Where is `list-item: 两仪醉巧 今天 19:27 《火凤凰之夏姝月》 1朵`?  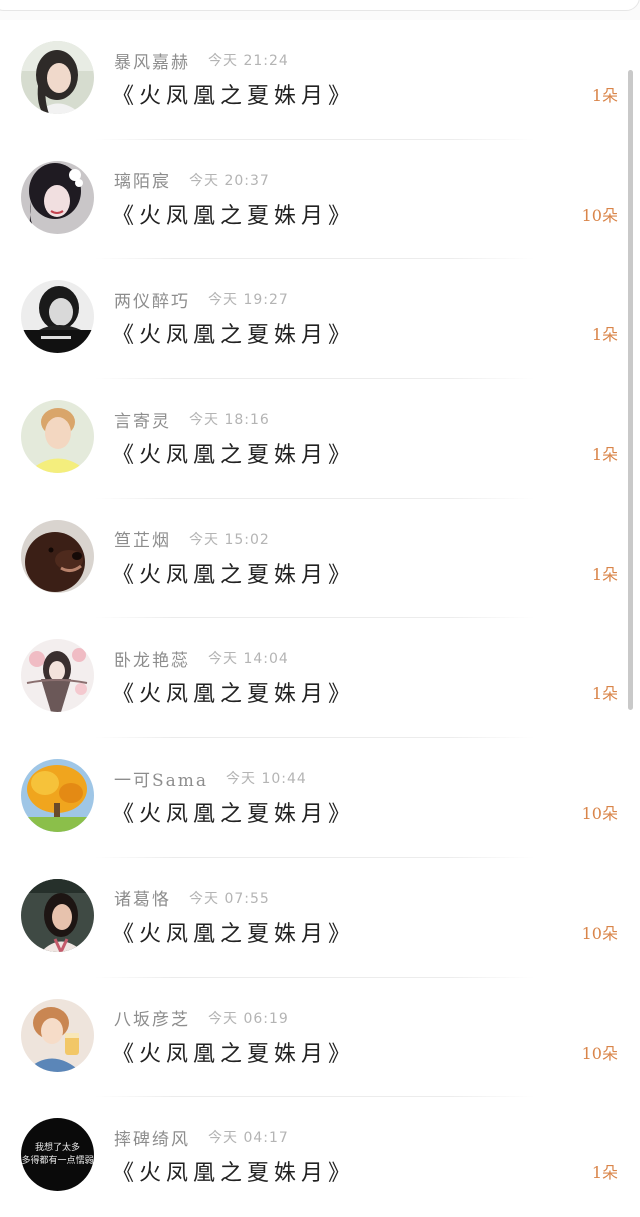
list-item: 两仪醉巧 今天 19:27 《火凤凰之夏姝月》 1朵 is located at coordinates (320, 319).